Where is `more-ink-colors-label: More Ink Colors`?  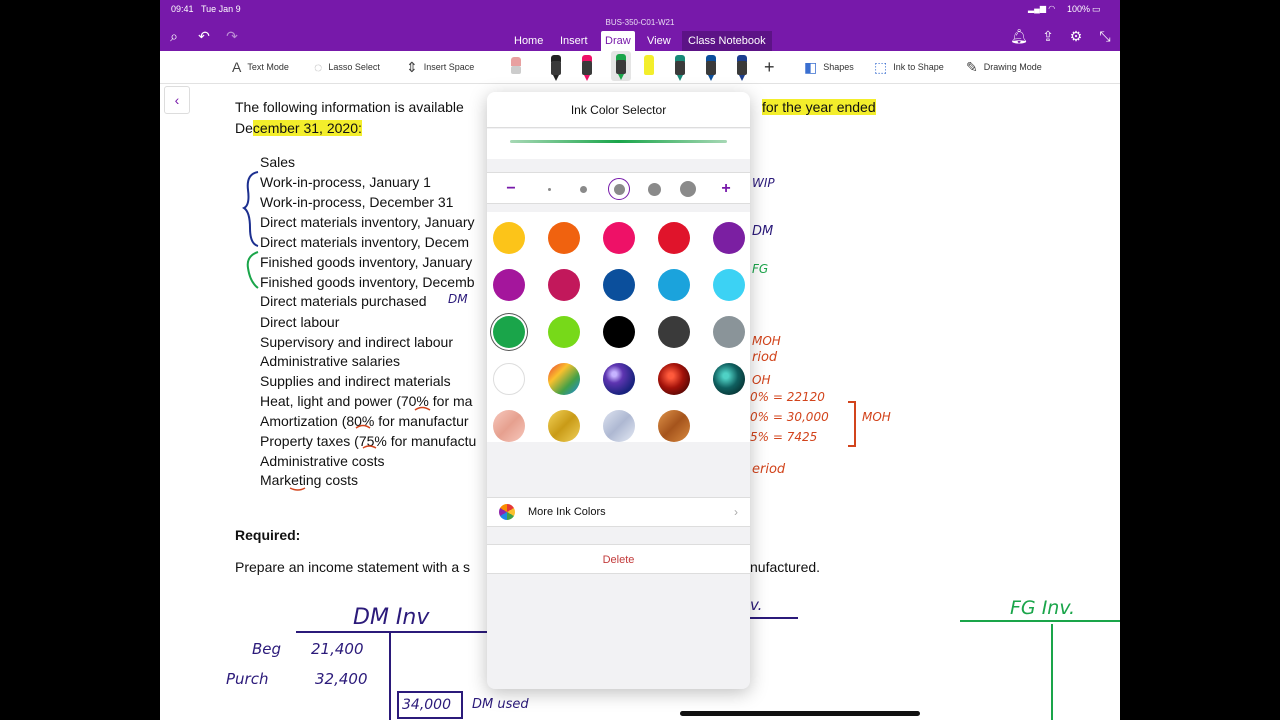 more-ink-colors-label: More Ink Colors is located at coordinates (567, 512).